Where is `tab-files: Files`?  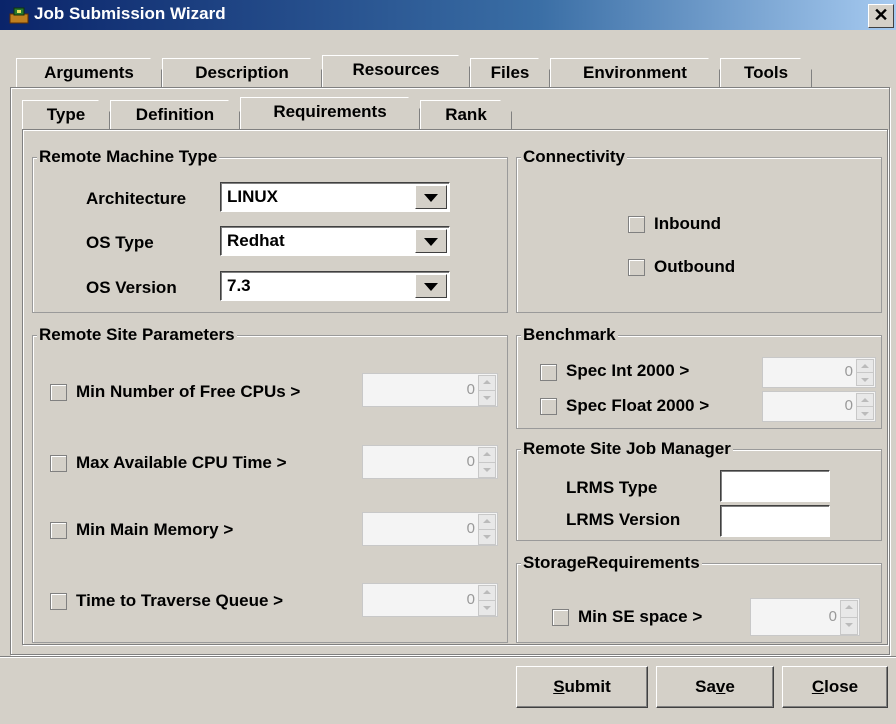 tab-files: Files is located at coordinates (510, 72).